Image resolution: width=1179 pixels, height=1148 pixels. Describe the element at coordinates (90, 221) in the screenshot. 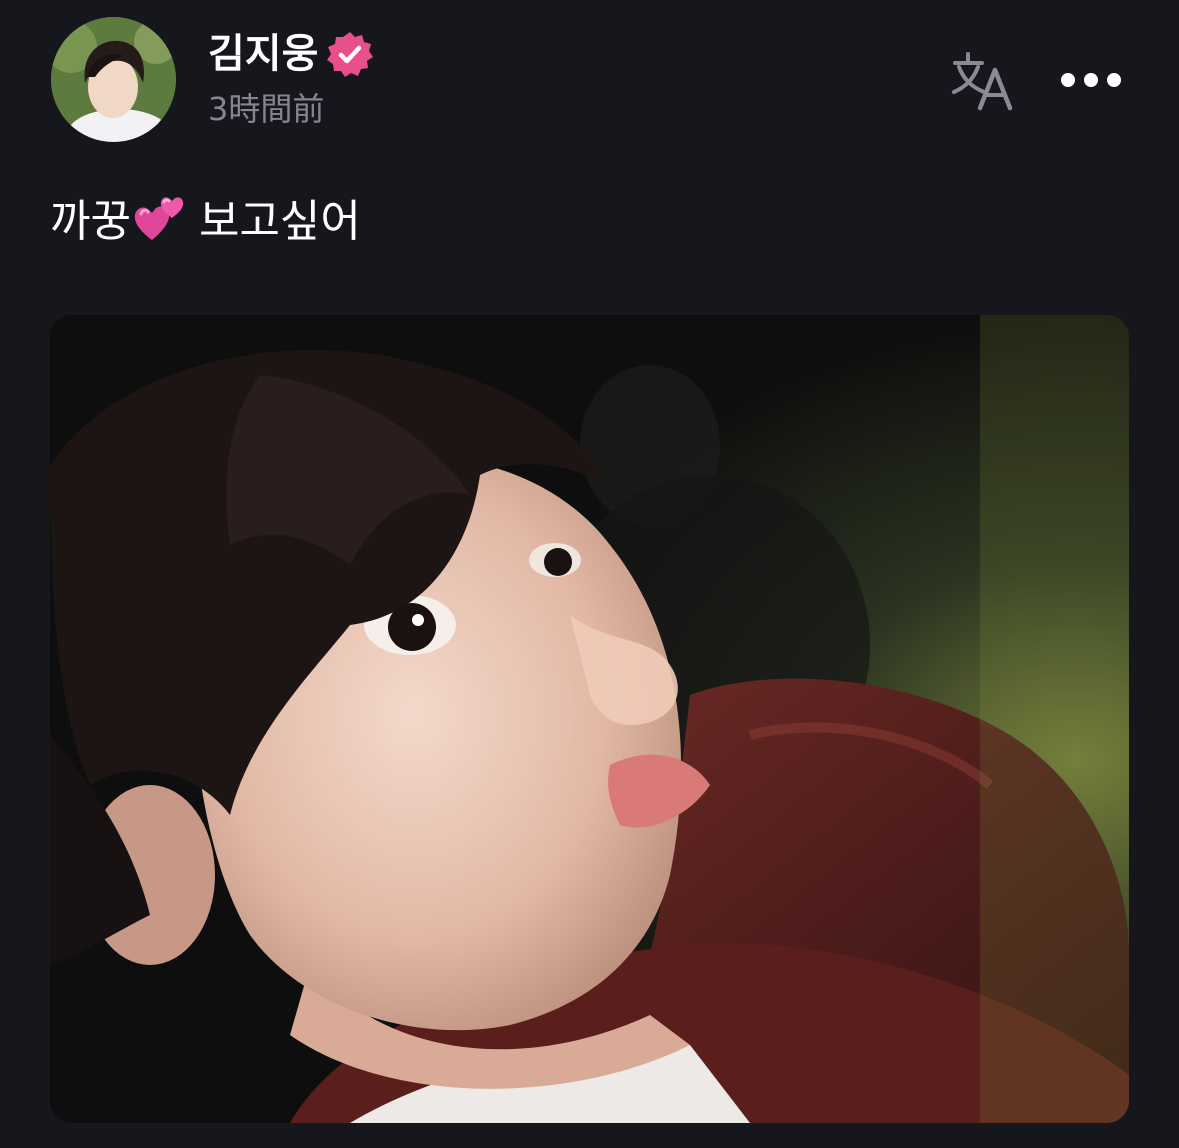

I see `post-text-greeting: 까꿍` at that location.